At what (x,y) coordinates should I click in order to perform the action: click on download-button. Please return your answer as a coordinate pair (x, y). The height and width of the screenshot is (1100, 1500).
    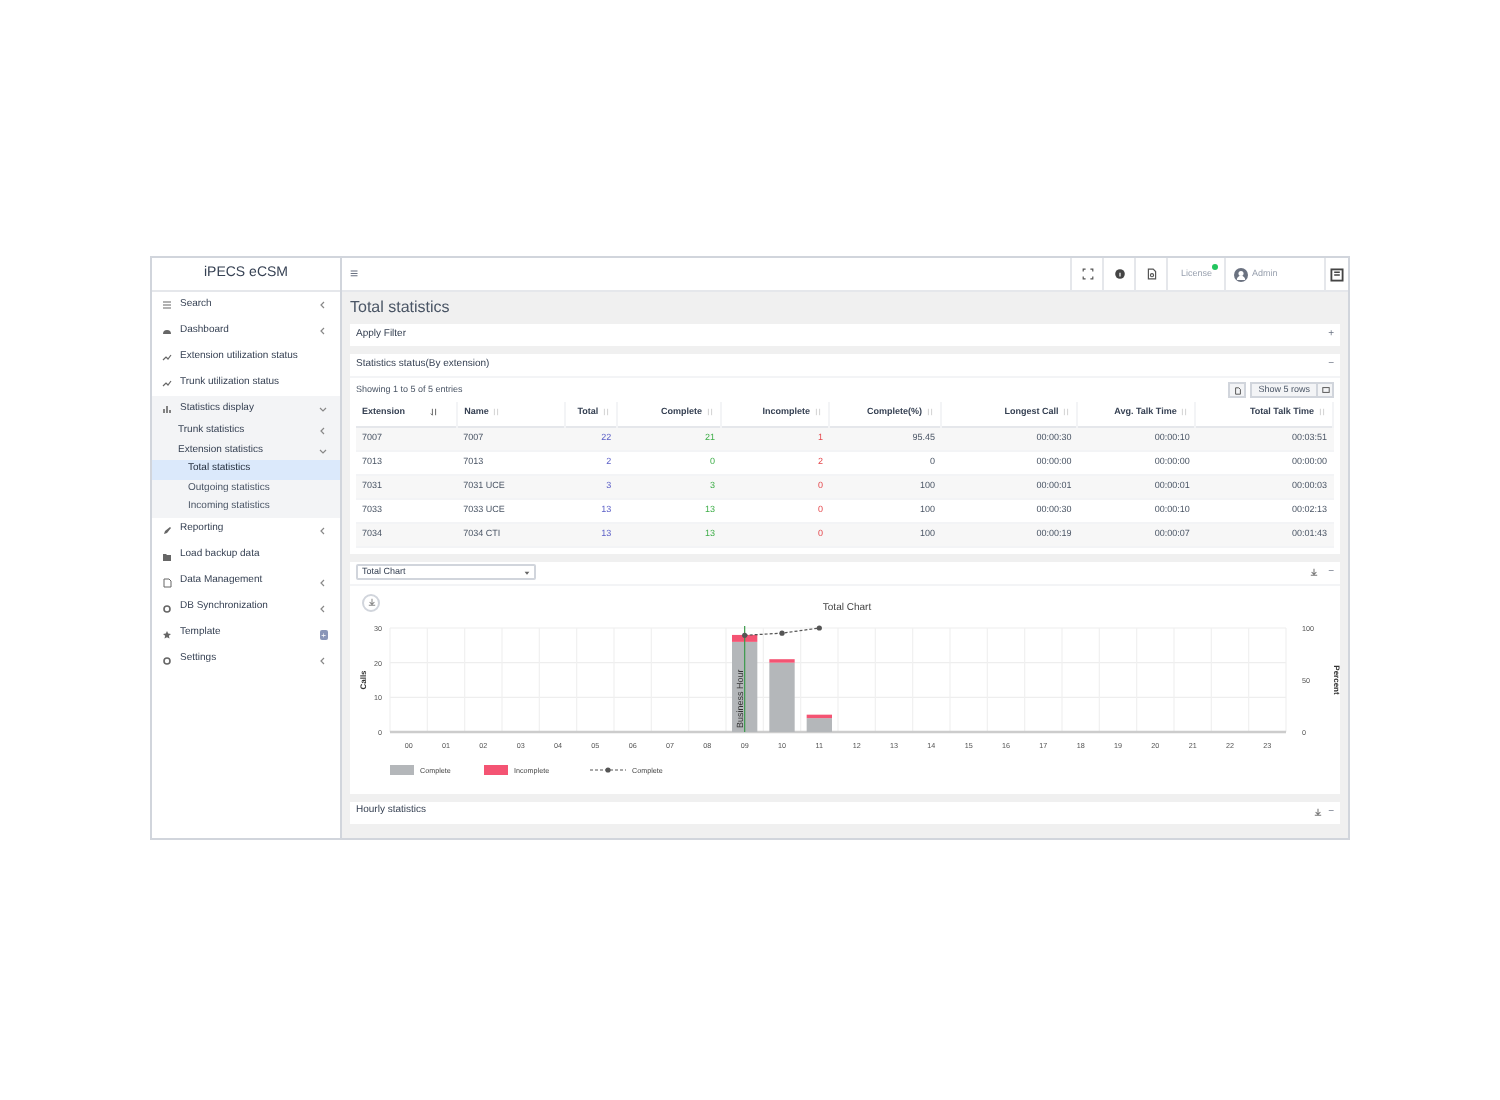
    Looking at the image, I should click on (371, 602).